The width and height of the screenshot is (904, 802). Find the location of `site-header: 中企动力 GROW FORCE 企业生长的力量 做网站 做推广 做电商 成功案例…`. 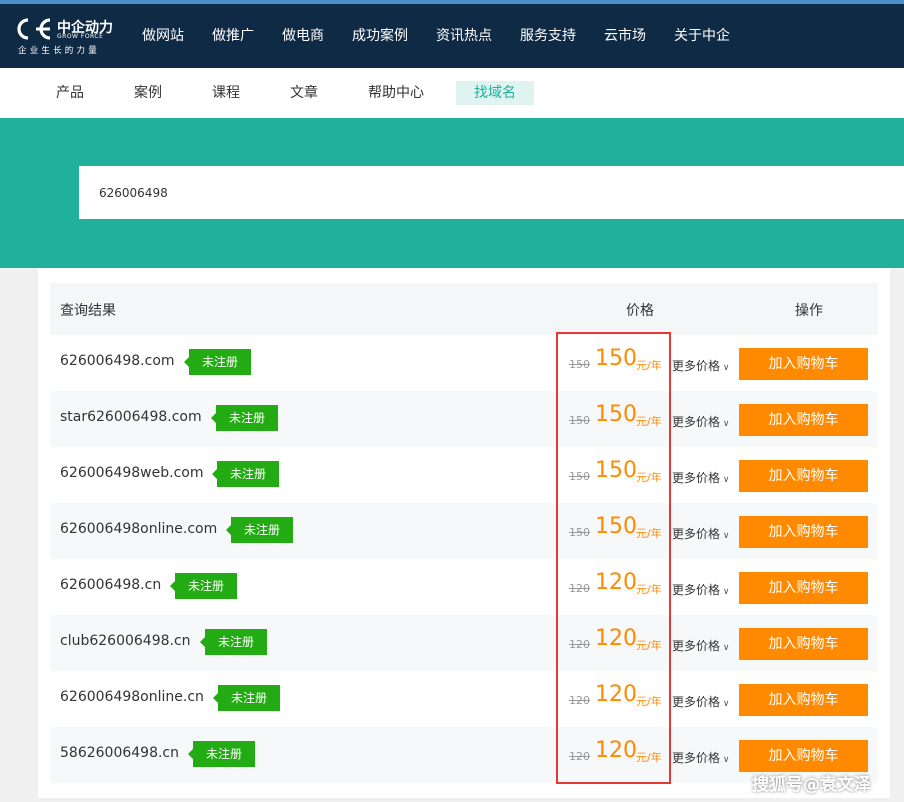

site-header: 中企动力 GROW FORCE 企业生长的力量 做网站 做推广 做电商 成功案例… is located at coordinates (452, 36).